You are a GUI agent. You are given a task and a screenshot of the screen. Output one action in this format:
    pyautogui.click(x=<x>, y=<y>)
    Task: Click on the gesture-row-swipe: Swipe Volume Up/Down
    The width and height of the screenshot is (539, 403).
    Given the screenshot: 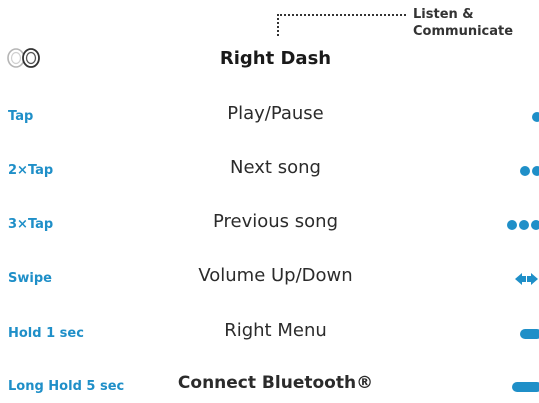 What is the action you would take?
    pyautogui.click(x=269, y=280)
    